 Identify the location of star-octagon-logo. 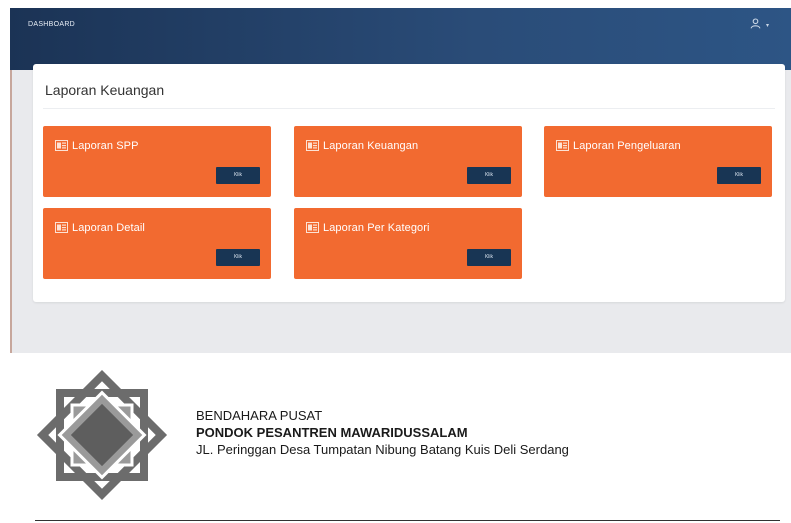
(102, 435).